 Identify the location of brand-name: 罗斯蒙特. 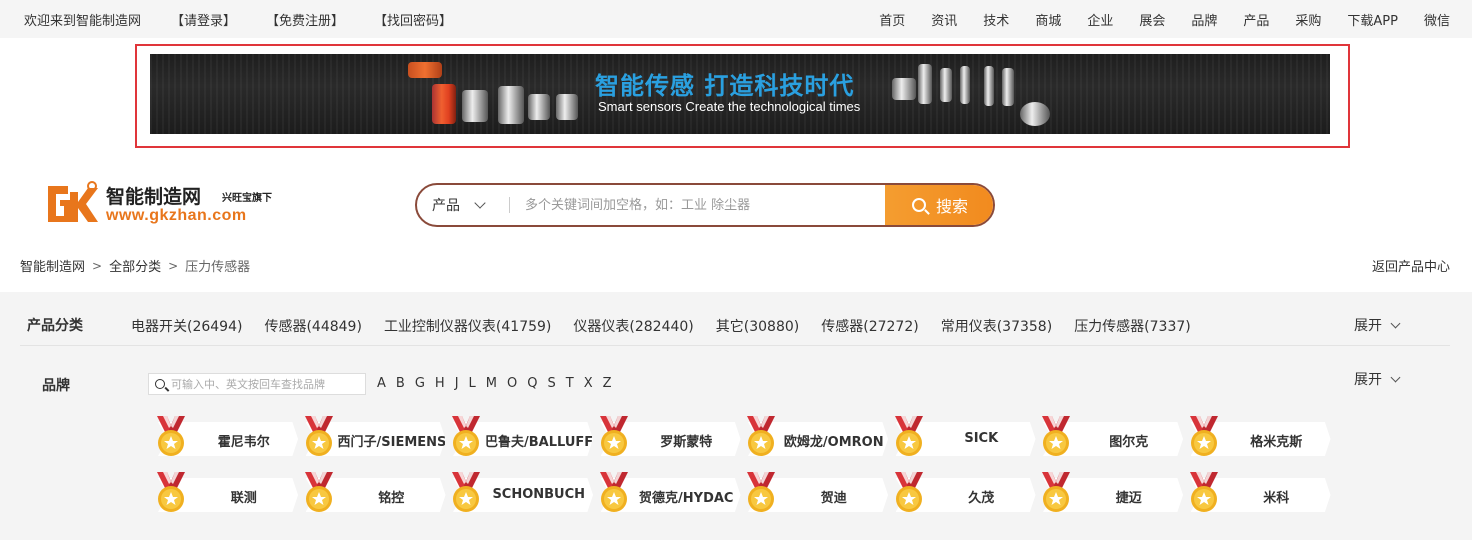
(686, 442).